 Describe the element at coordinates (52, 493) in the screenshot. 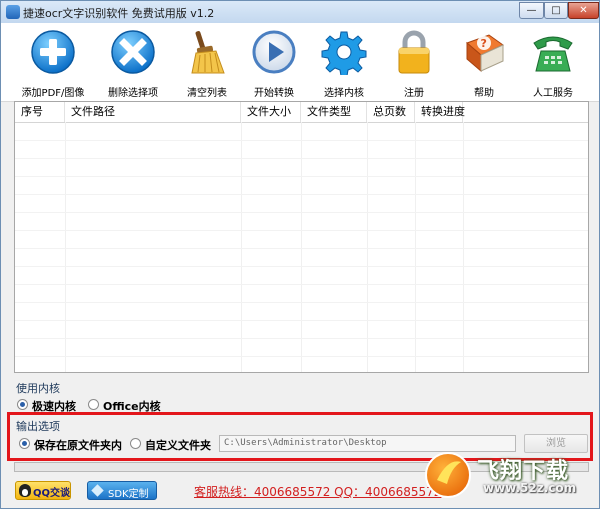

I see `qq-chat-label: QQ交谈` at that location.